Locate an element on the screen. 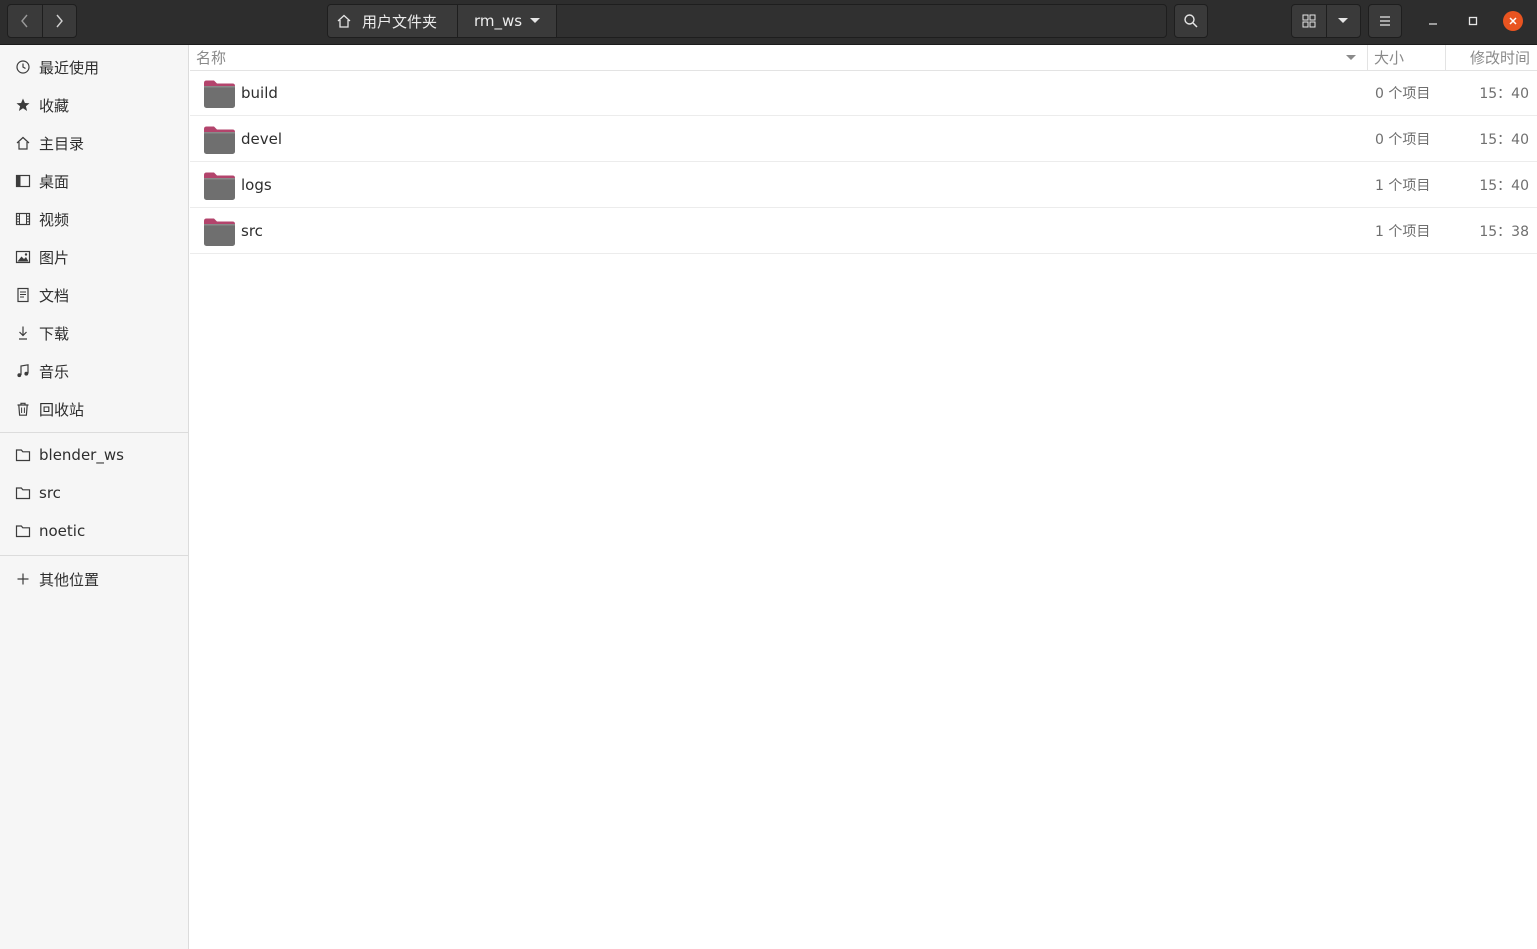  sidebar-item-label: 收藏 is located at coordinates (54, 105).